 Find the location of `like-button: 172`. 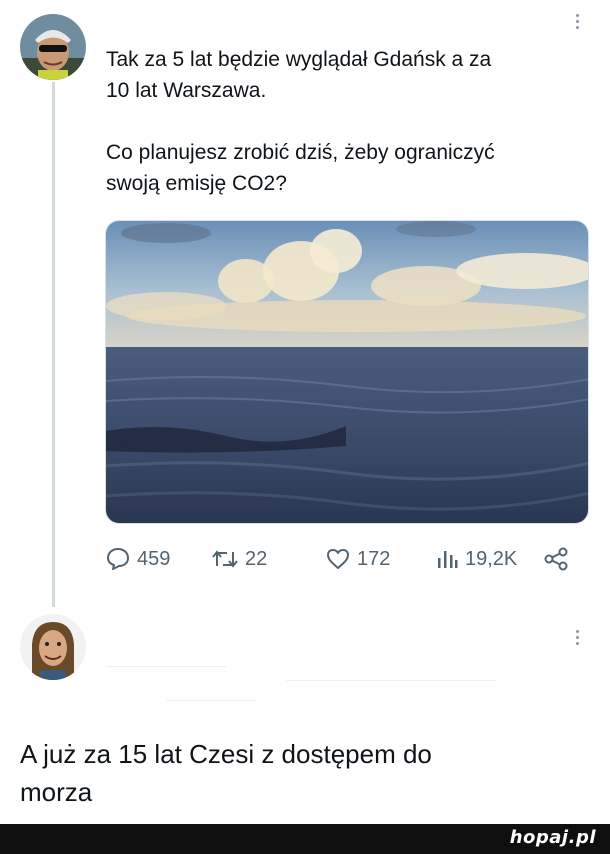

like-button: 172 is located at coordinates (357, 559).